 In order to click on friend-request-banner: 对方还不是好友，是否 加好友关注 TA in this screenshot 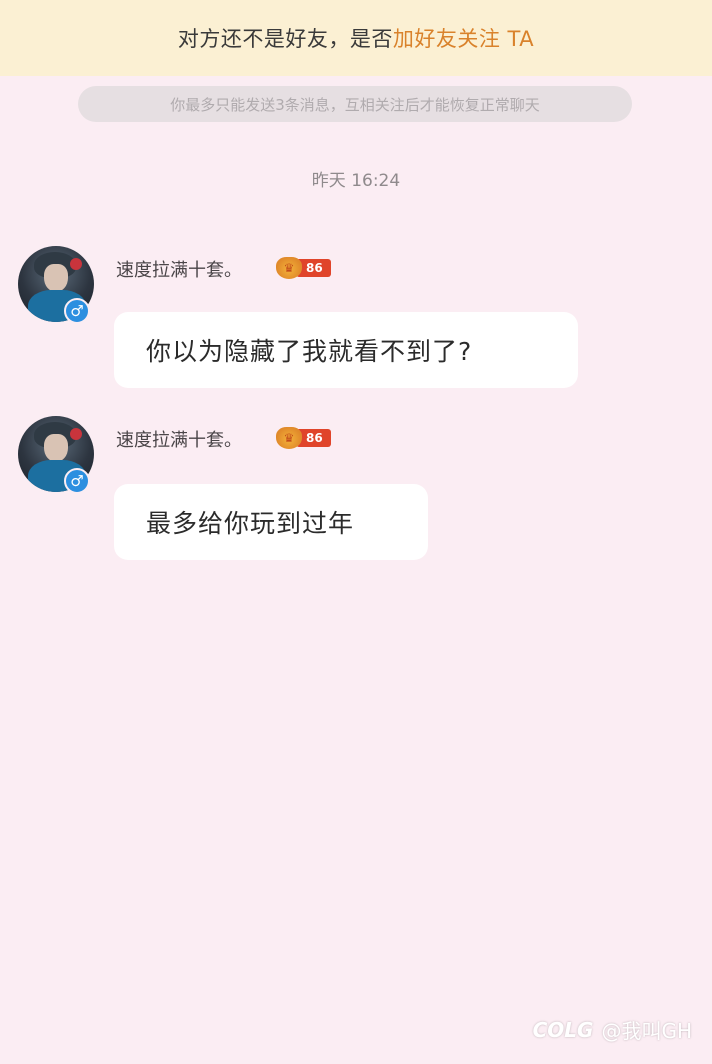, I will do `click(356, 38)`.